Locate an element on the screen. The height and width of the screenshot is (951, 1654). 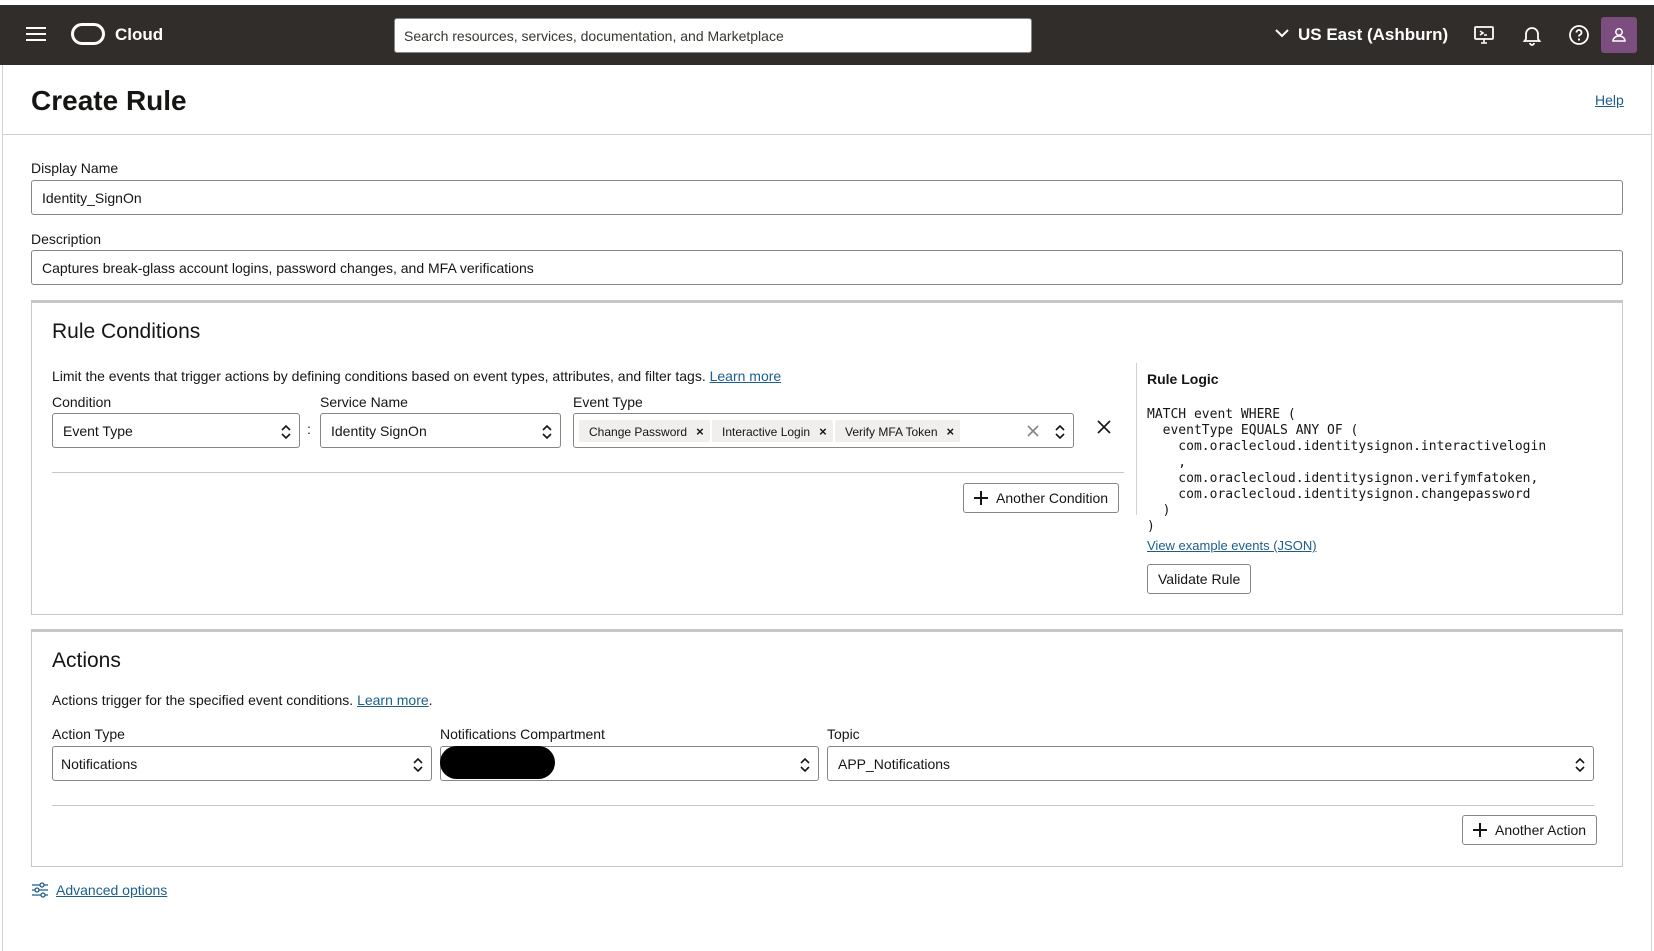
action-type-value: Notifications is located at coordinates (99, 764).